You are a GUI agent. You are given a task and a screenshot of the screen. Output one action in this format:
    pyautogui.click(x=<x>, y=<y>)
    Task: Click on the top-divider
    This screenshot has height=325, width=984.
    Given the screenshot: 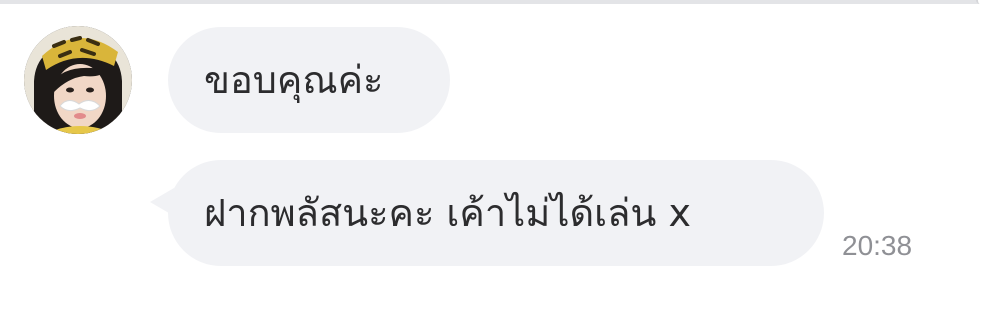 What is the action you would take?
    pyautogui.click(x=492, y=2)
    